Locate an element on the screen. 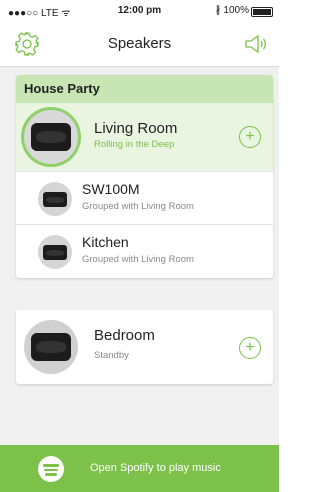  speaker-row: SW100M Grouped with Living Room is located at coordinates (144, 198).